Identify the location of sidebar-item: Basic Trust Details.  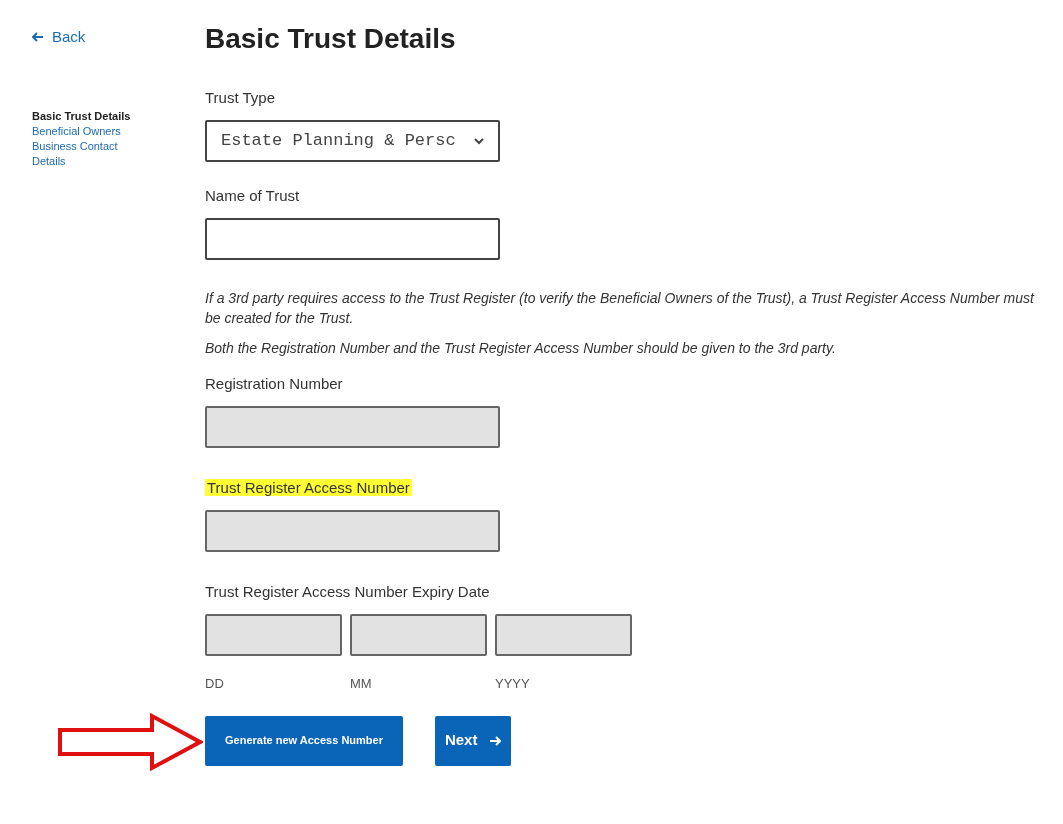
(89, 116).